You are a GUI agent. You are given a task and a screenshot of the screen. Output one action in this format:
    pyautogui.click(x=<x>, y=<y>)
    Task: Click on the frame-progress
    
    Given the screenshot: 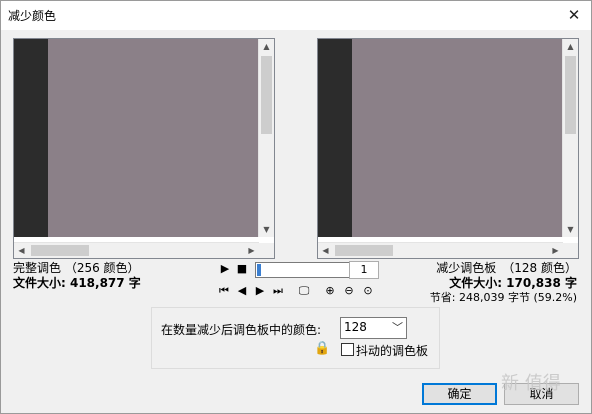 What is the action you would take?
    pyautogui.click(x=302, y=270)
    